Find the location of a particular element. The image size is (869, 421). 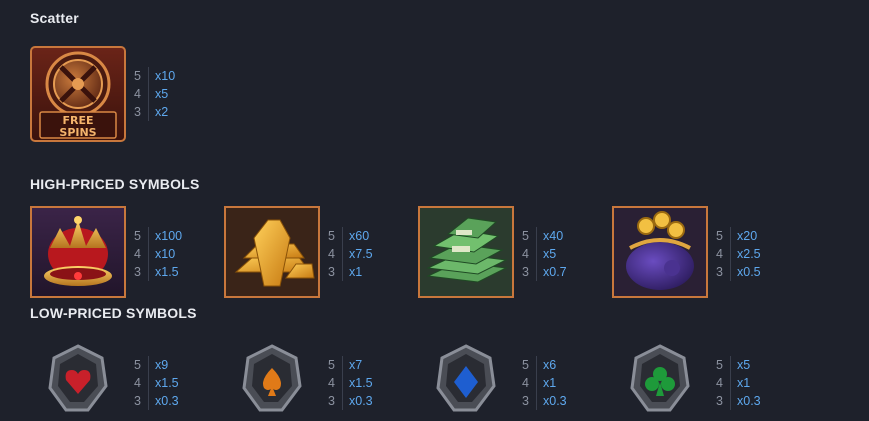

payout-row: 3 x0.5 is located at coordinates (758, 272).